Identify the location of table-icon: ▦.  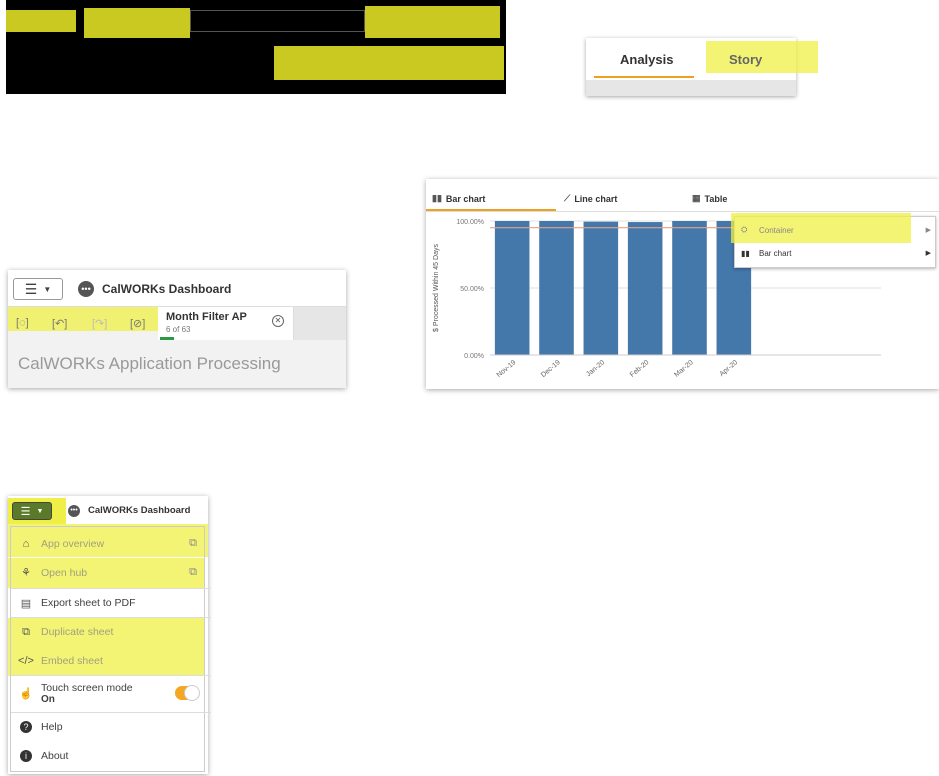
(696, 198).